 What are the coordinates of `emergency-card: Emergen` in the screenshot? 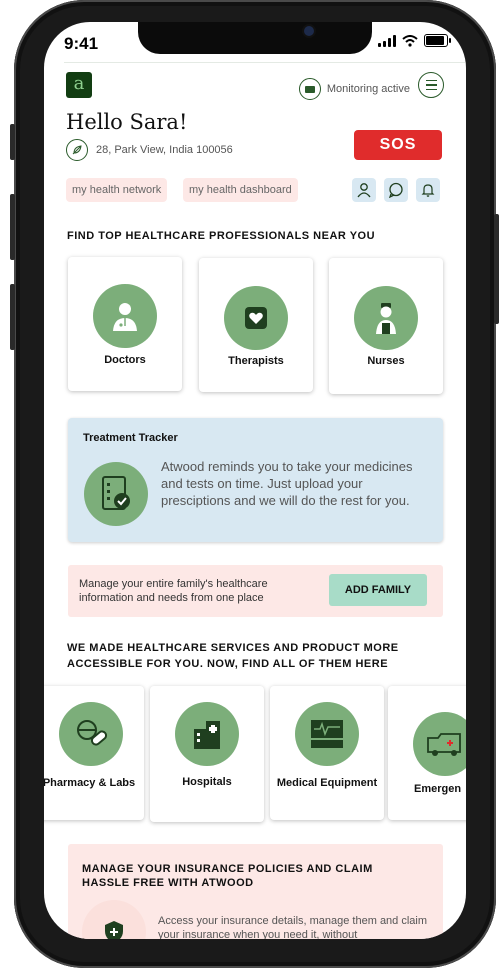 It's located at (427, 753).